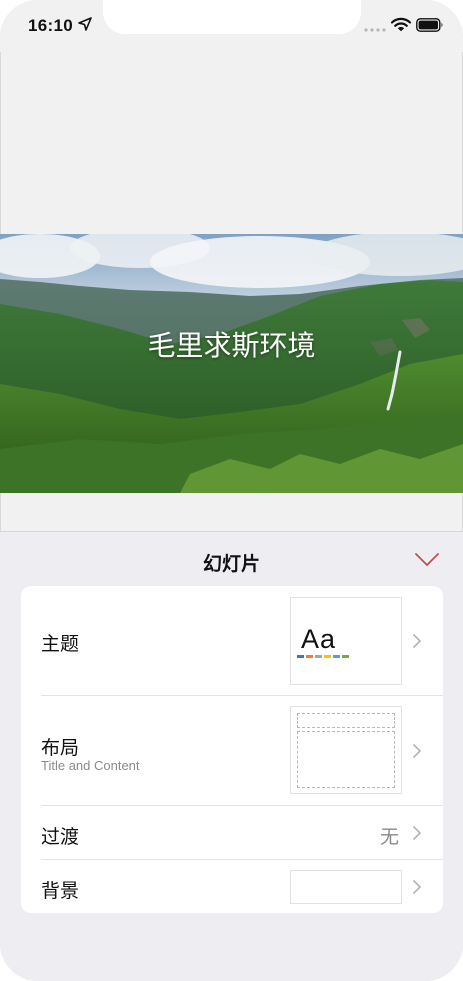 The image size is (463, 981). What do you see at coordinates (346, 759) in the screenshot?
I see `layout-content-placeholder` at bounding box center [346, 759].